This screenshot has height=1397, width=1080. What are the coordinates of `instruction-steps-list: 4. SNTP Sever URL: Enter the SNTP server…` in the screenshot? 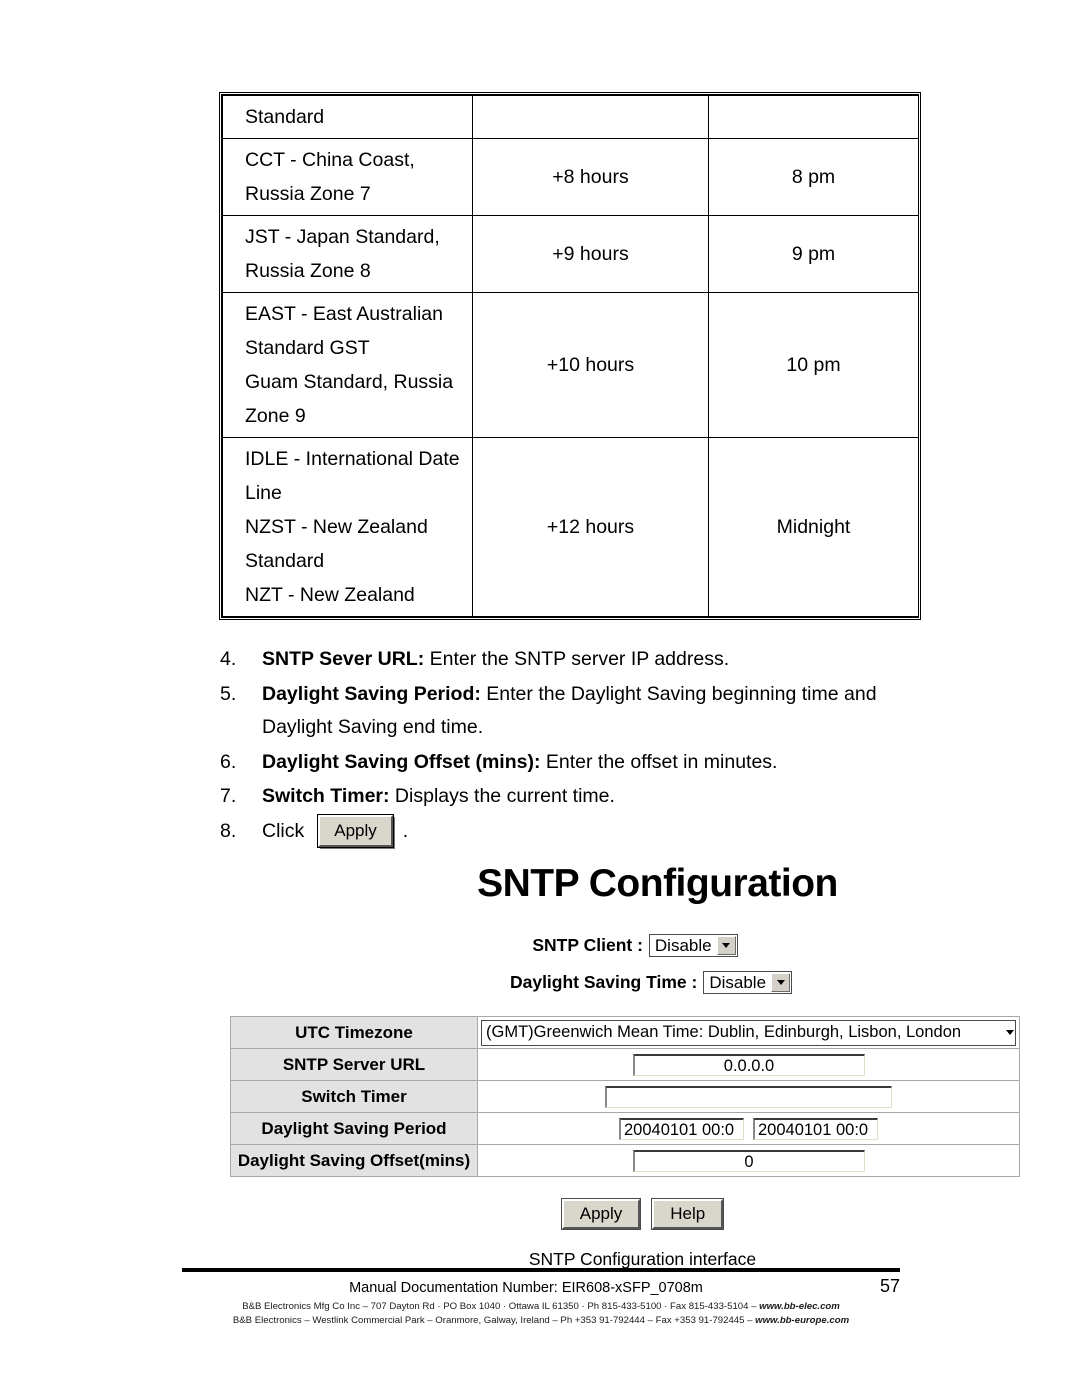 It's located at (580, 746).